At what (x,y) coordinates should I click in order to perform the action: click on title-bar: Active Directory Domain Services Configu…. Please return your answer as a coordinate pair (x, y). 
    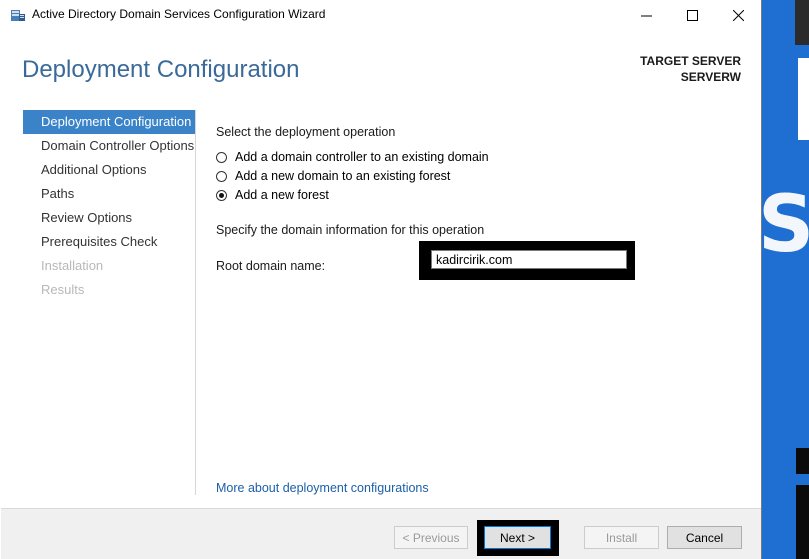
    Looking at the image, I should click on (380, 15).